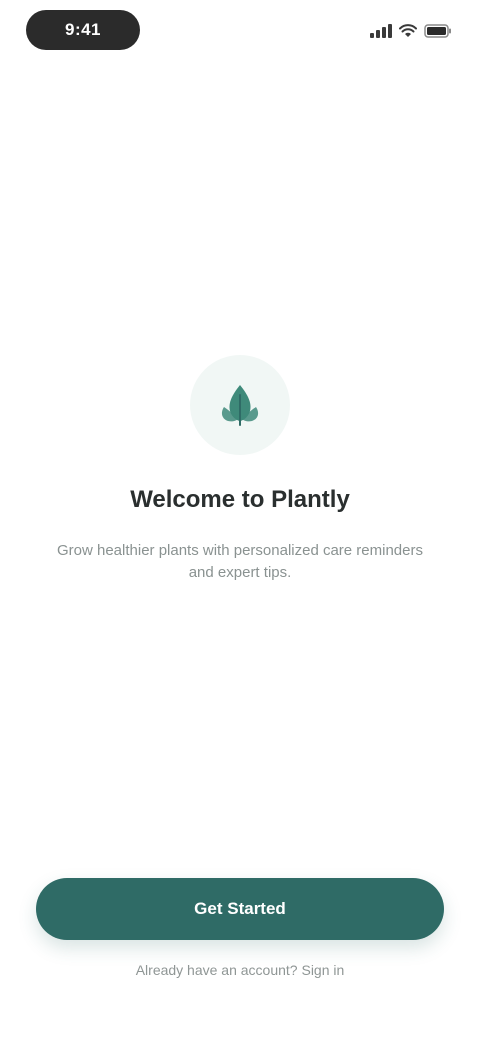  What do you see at coordinates (240, 405) in the screenshot?
I see `leaf-icon` at bounding box center [240, 405].